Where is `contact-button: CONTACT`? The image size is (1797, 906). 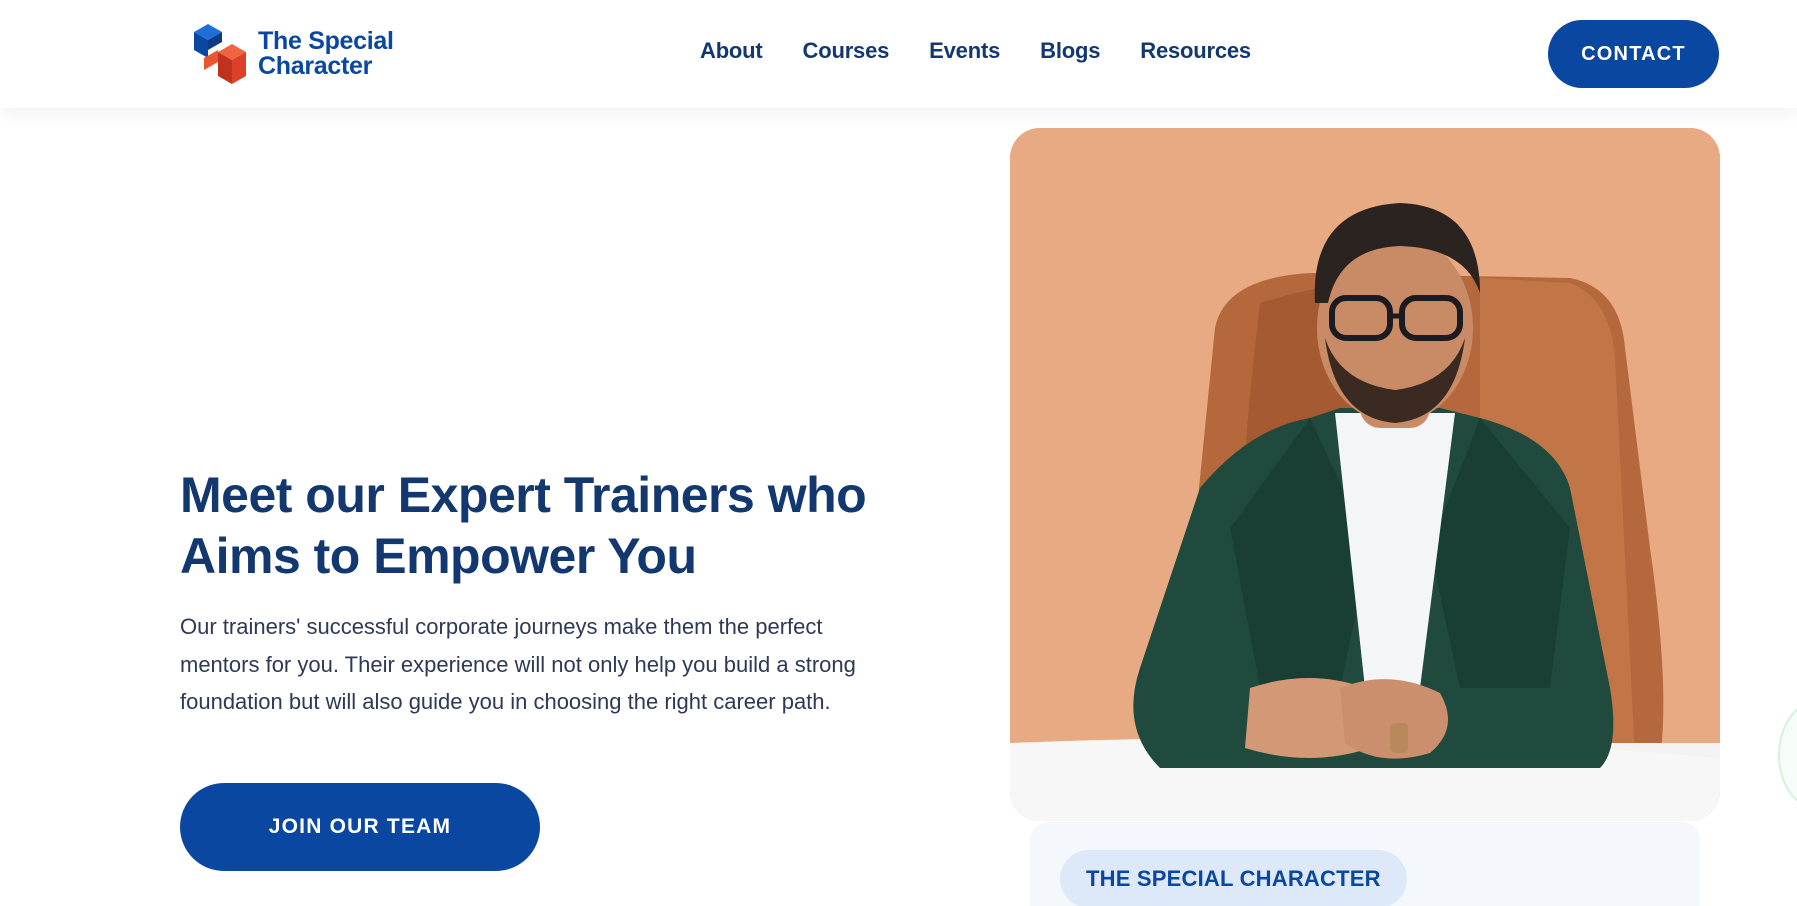
contact-button: CONTACT is located at coordinates (1633, 54).